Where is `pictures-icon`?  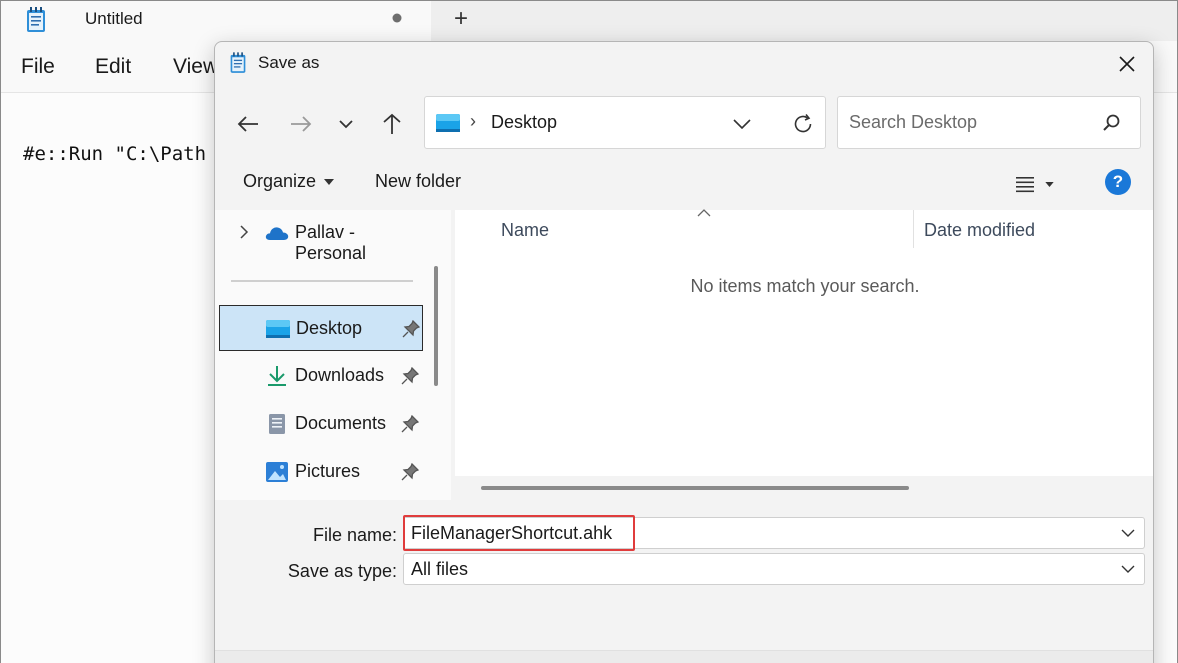
pictures-icon is located at coordinates (277, 472).